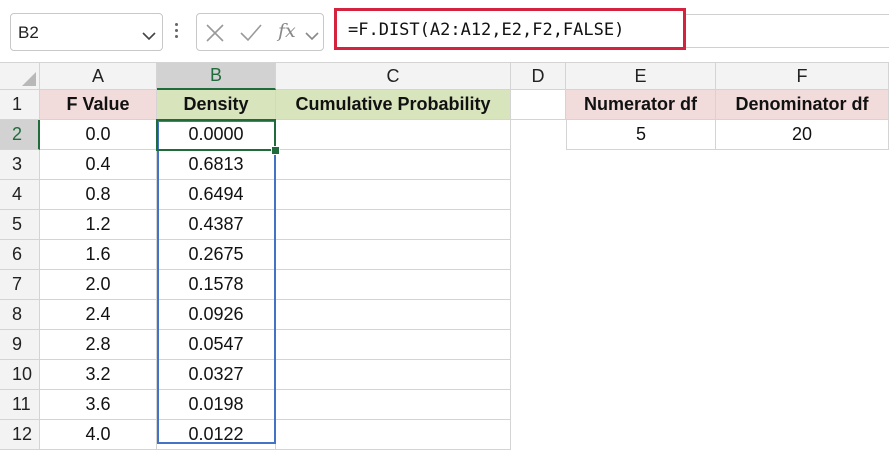 Image resolution: width=889 pixels, height=450 pixels. What do you see at coordinates (98, 76) in the screenshot?
I see `column-header-a: A` at bounding box center [98, 76].